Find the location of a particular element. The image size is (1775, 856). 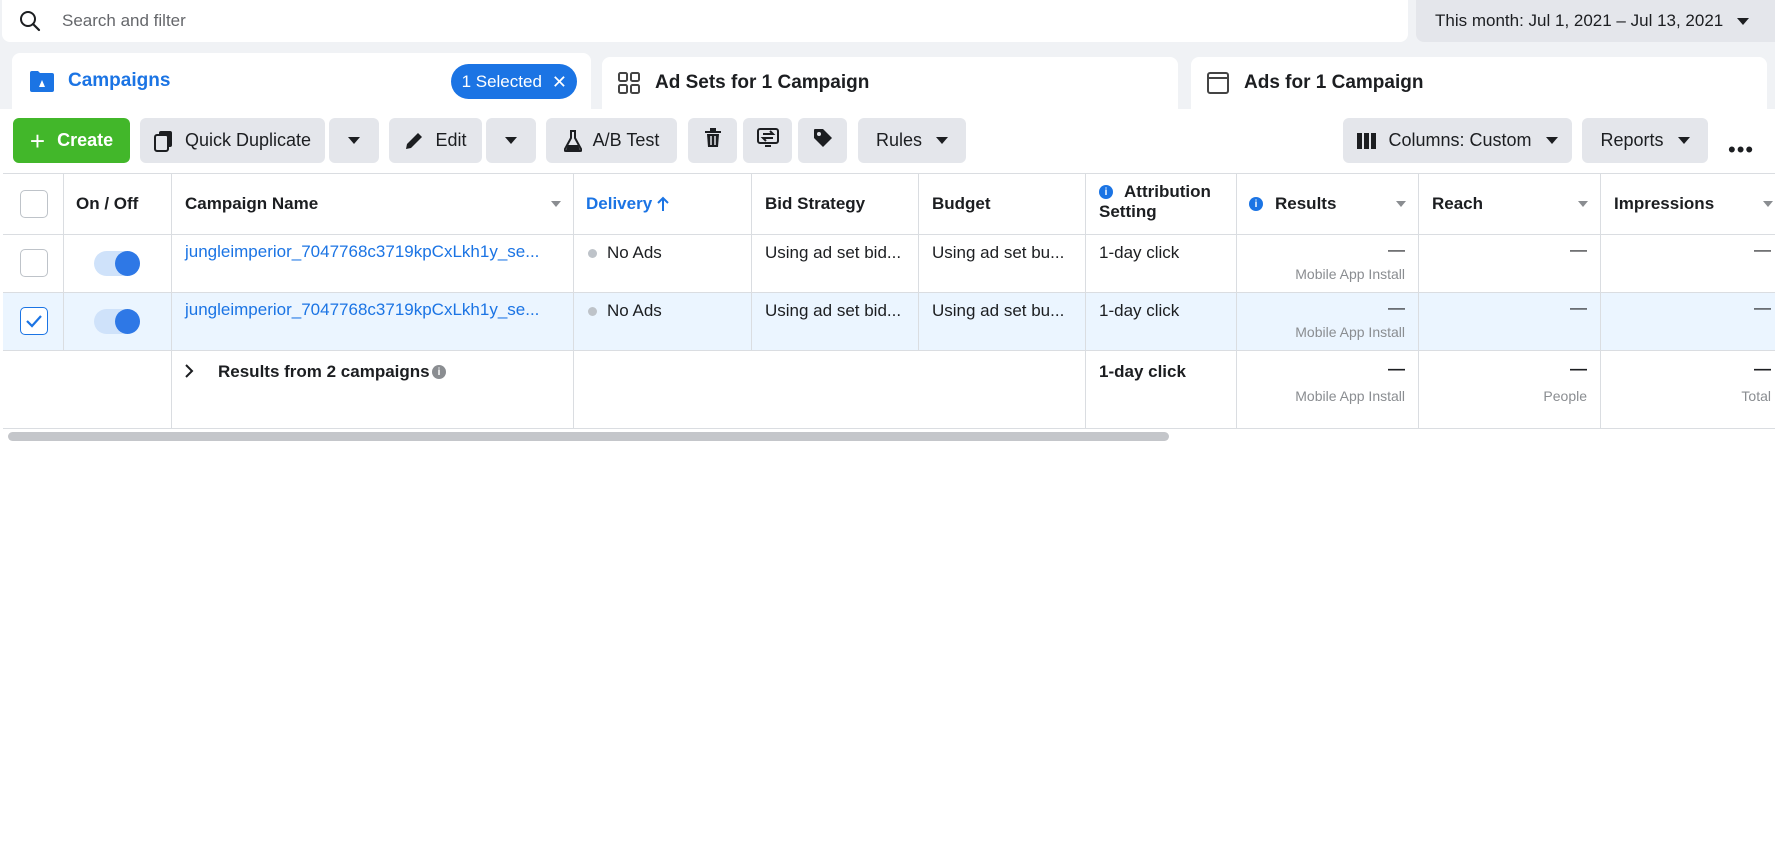

date-range-label: This month: Jul 1, 2021 – Jul 13, 2021 is located at coordinates (1579, 20).